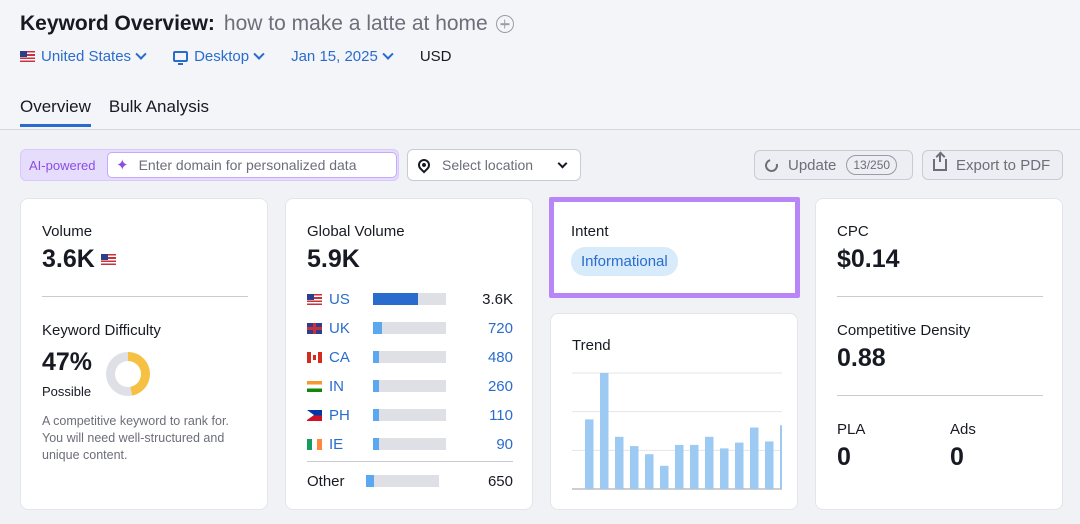 This screenshot has width=1080, height=524. Describe the element at coordinates (314, 444) in the screenshot. I see `ie-flag-icon` at that location.